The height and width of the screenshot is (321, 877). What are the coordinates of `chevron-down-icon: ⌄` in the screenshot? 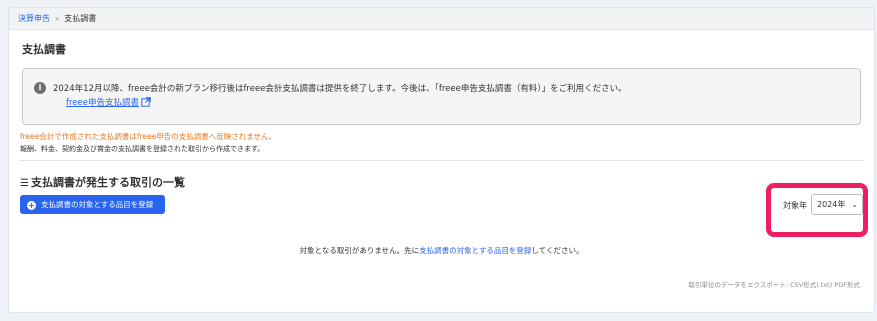 It's located at (854, 204).